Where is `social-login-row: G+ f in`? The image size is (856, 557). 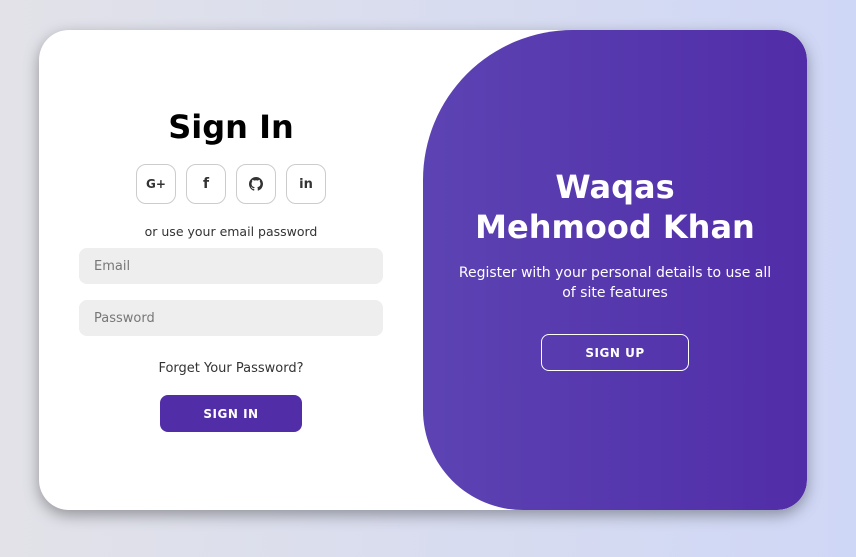 social-login-row: G+ f in is located at coordinates (231, 184).